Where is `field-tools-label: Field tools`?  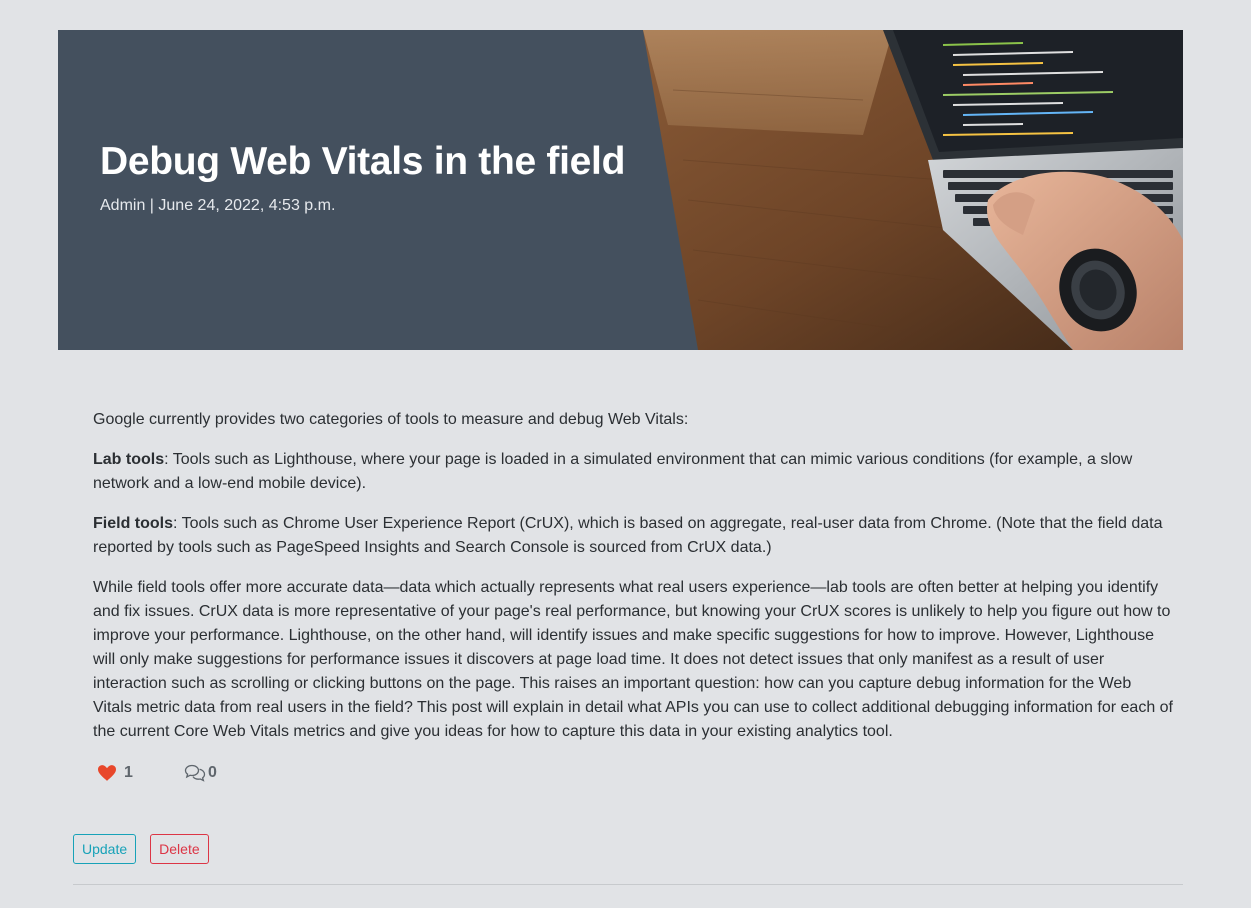 field-tools-label: Field tools is located at coordinates (133, 523).